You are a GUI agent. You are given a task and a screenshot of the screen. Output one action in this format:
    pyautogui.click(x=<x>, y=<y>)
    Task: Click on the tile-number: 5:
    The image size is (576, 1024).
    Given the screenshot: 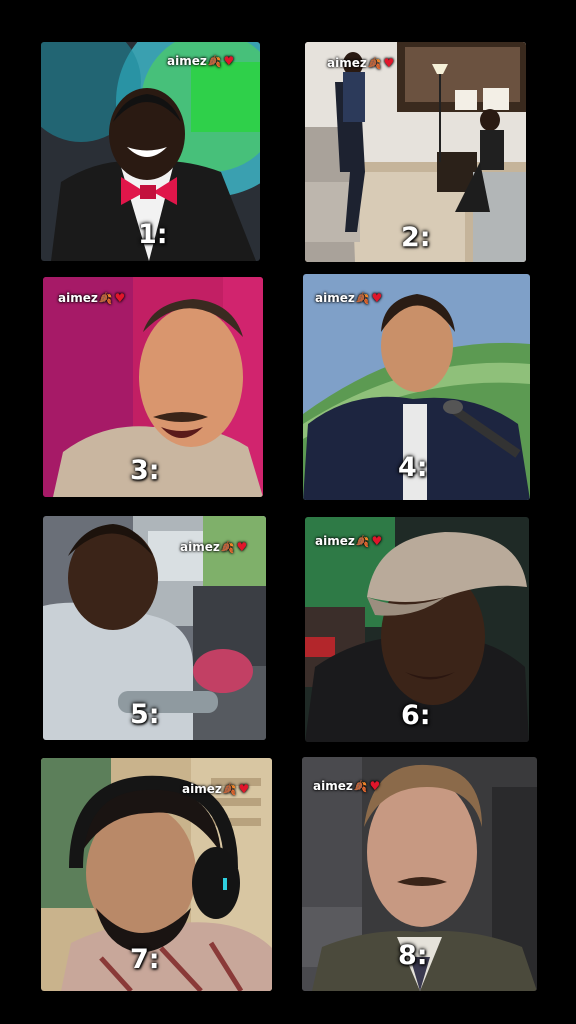 What is the action you would take?
    pyautogui.click(x=145, y=714)
    